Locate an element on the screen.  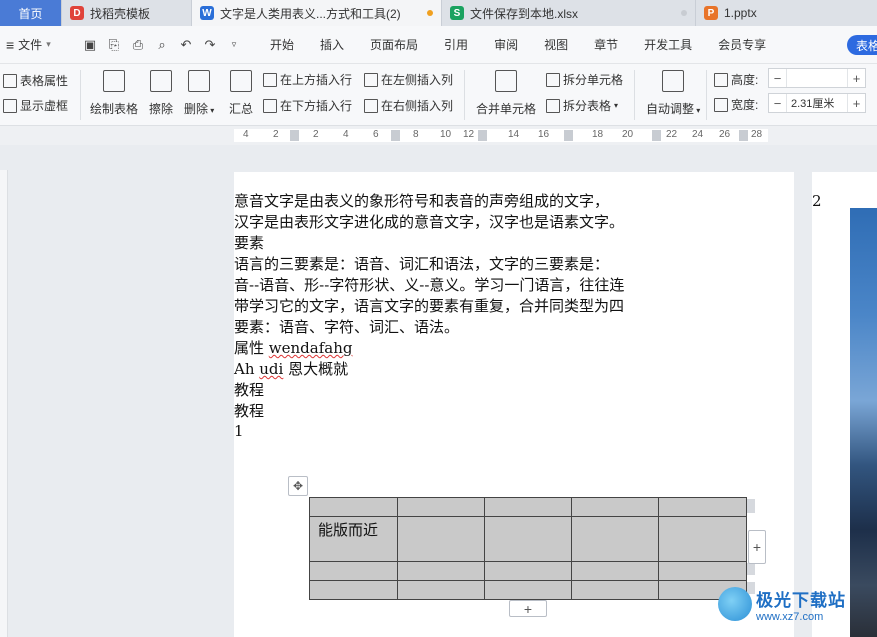
print-preview-icon: ⌕ is located at coordinates (162, 45).